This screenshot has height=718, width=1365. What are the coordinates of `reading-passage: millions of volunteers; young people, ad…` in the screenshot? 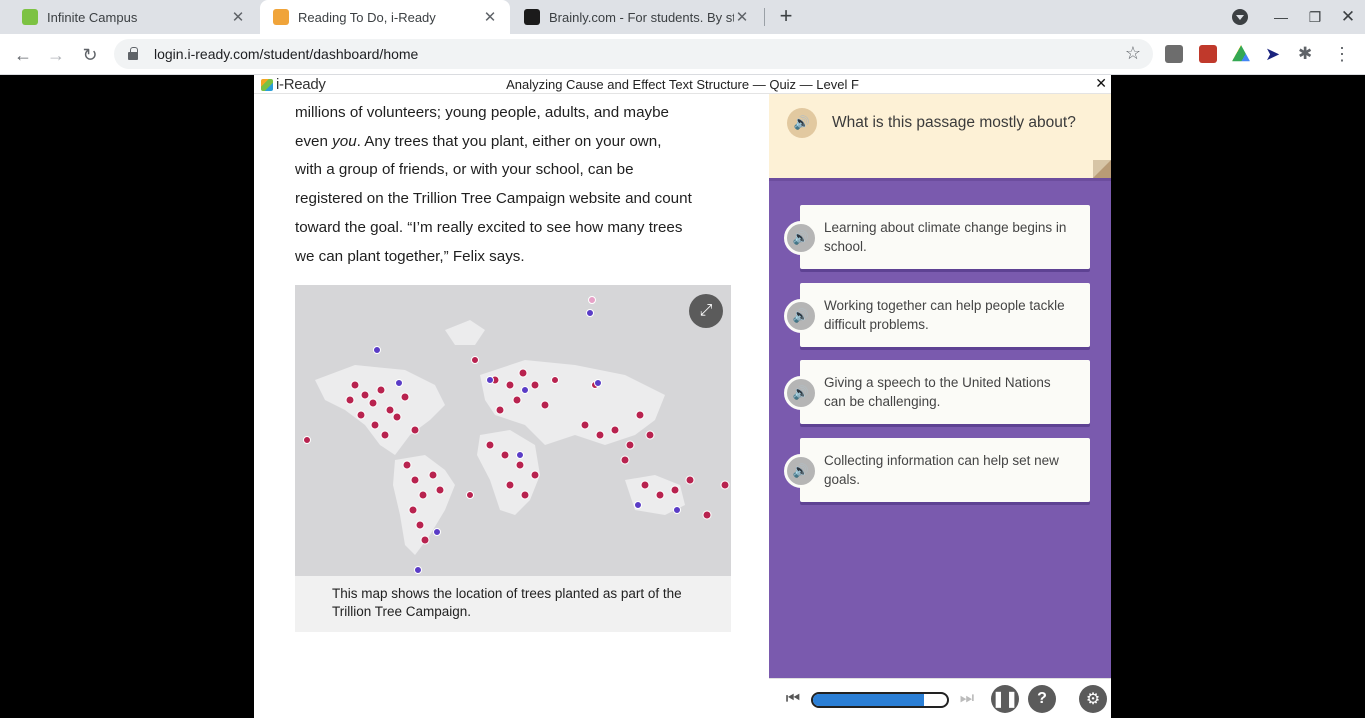 It's located at (515, 185).